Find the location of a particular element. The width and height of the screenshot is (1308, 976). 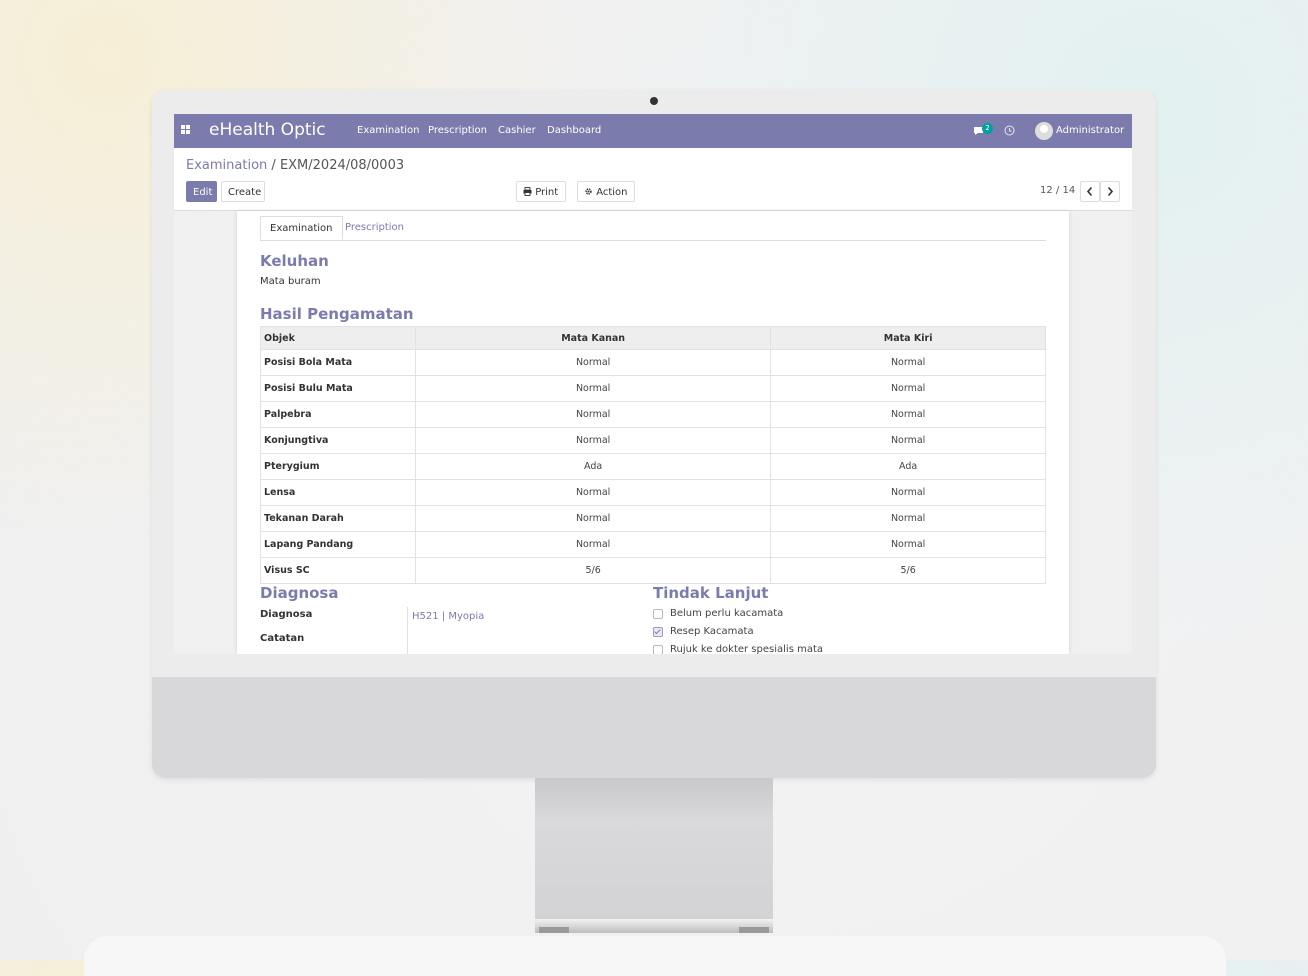

row-label: Palpebra is located at coordinates (338, 414).